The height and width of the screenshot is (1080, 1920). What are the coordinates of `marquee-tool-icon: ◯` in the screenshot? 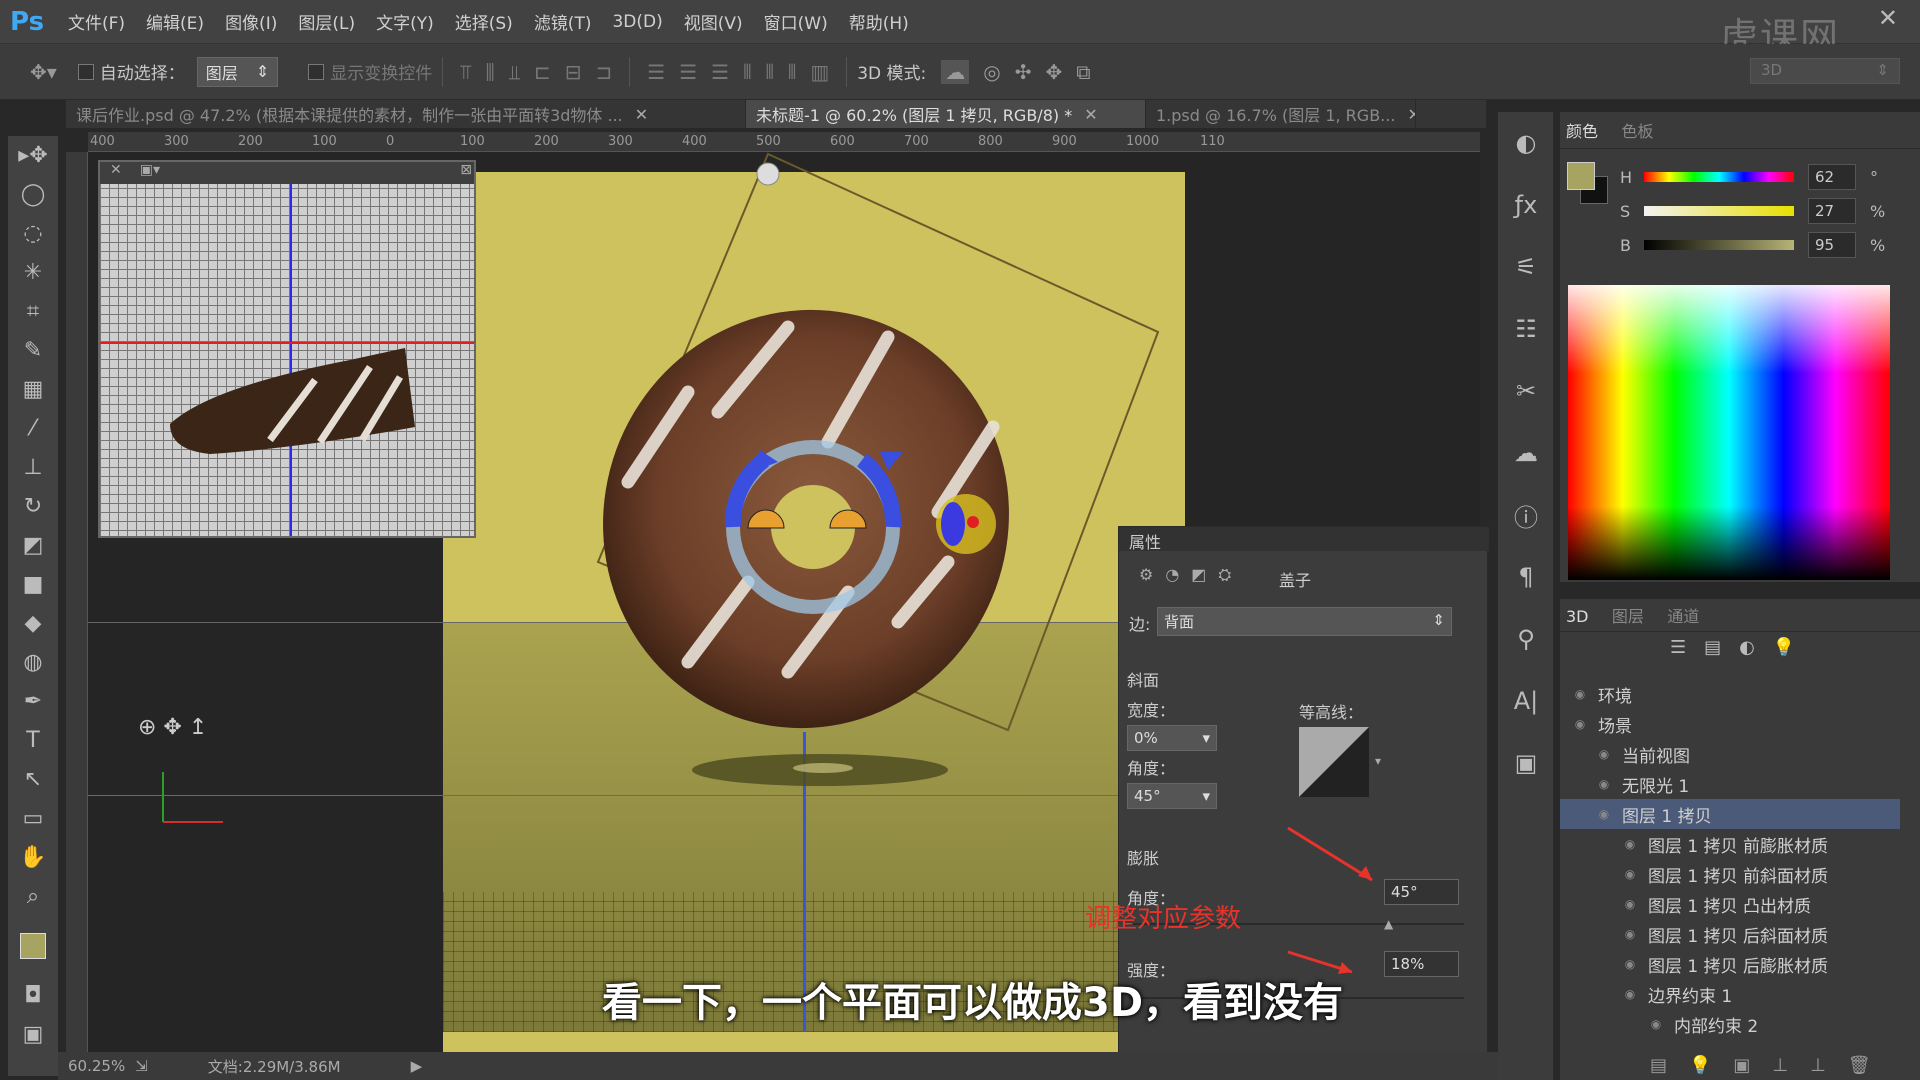 It's located at (33, 194).